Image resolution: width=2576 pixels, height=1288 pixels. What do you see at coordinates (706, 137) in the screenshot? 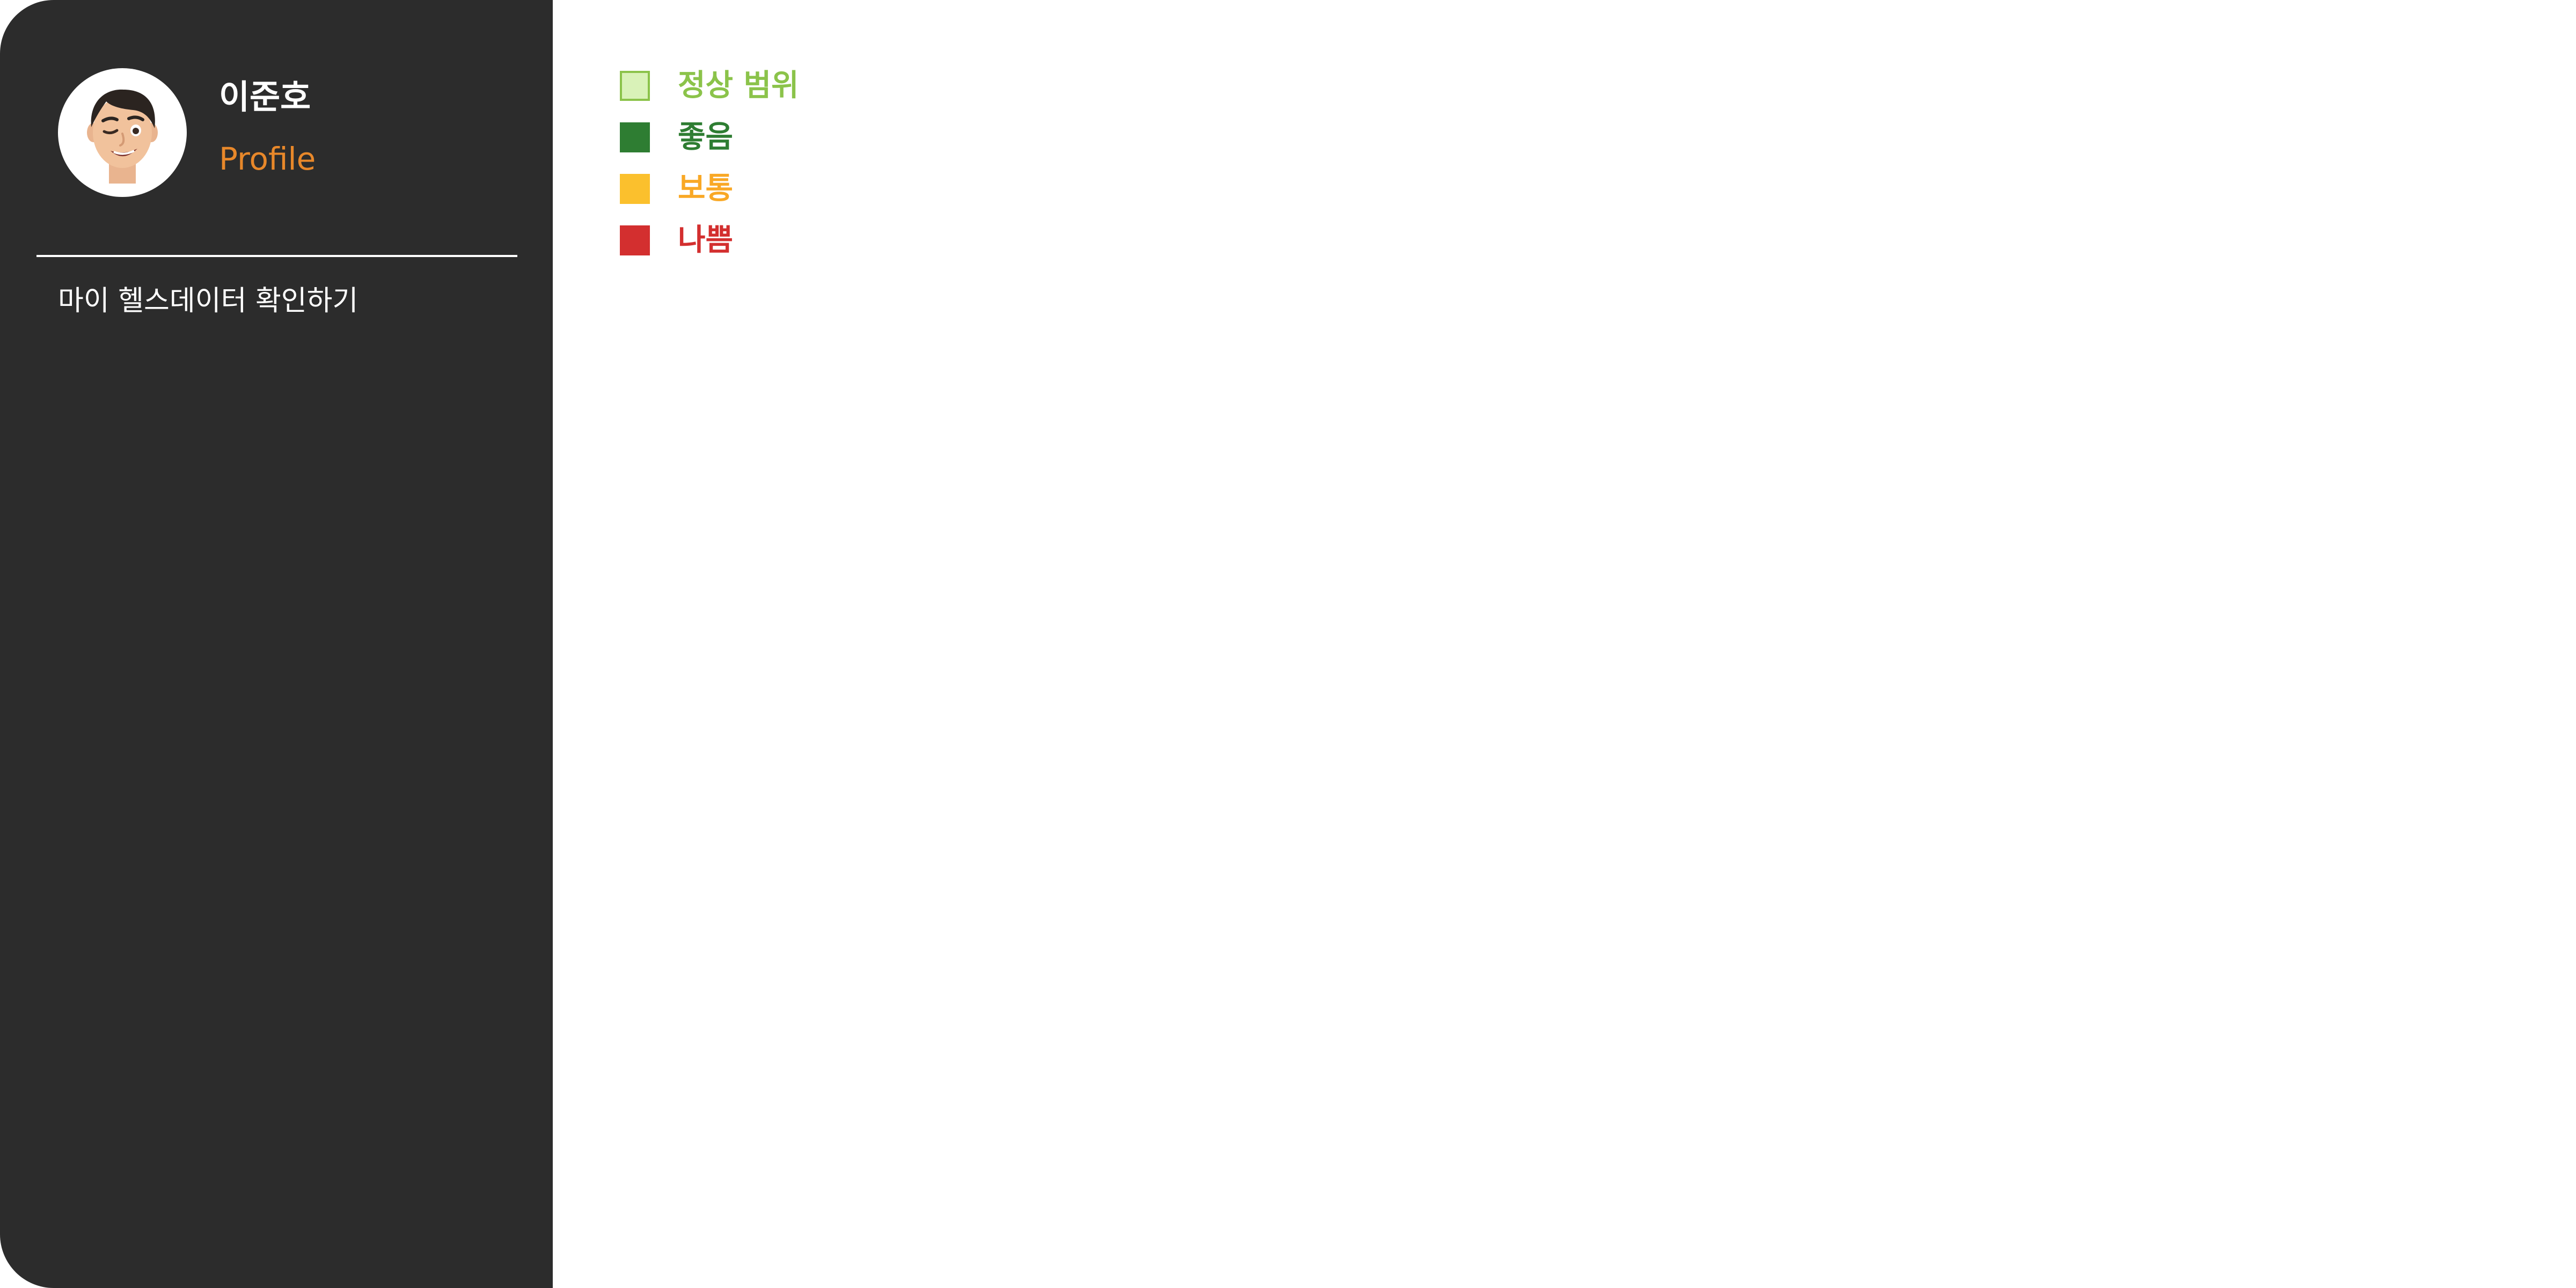
I see `legend-label: 좋음` at bounding box center [706, 137].